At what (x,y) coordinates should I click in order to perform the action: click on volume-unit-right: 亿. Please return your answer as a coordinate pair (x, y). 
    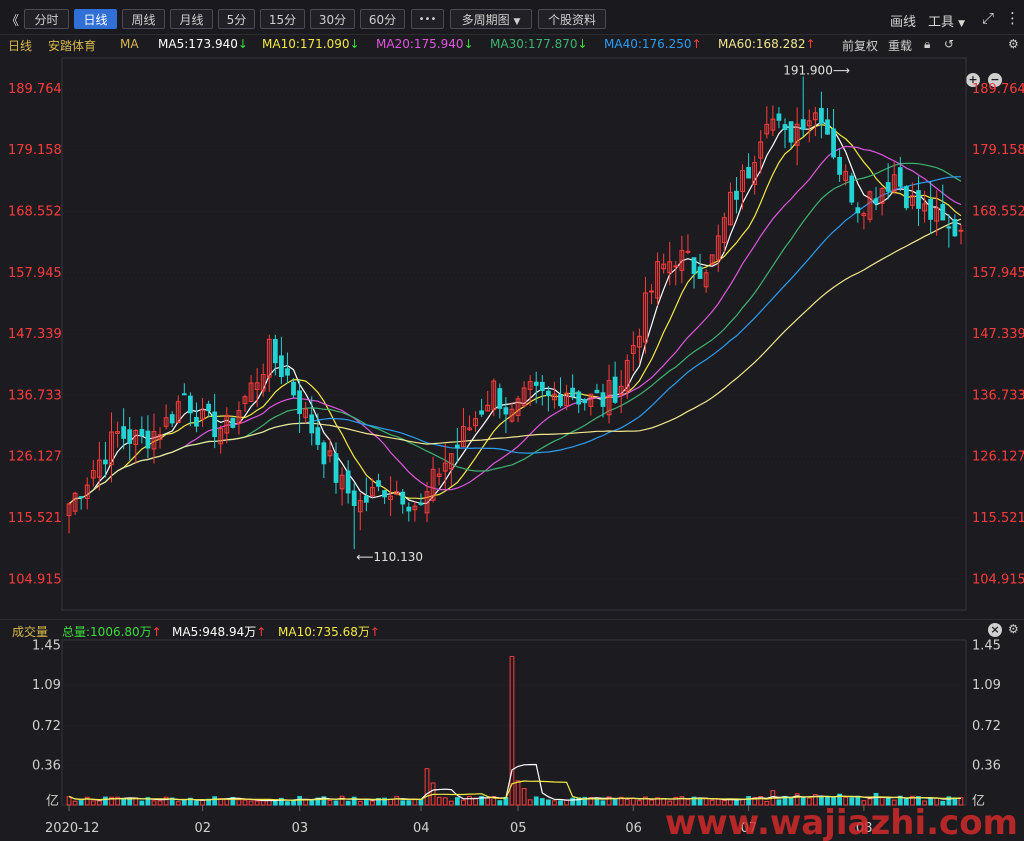
    Looking at the image, I should click on (978, 801).